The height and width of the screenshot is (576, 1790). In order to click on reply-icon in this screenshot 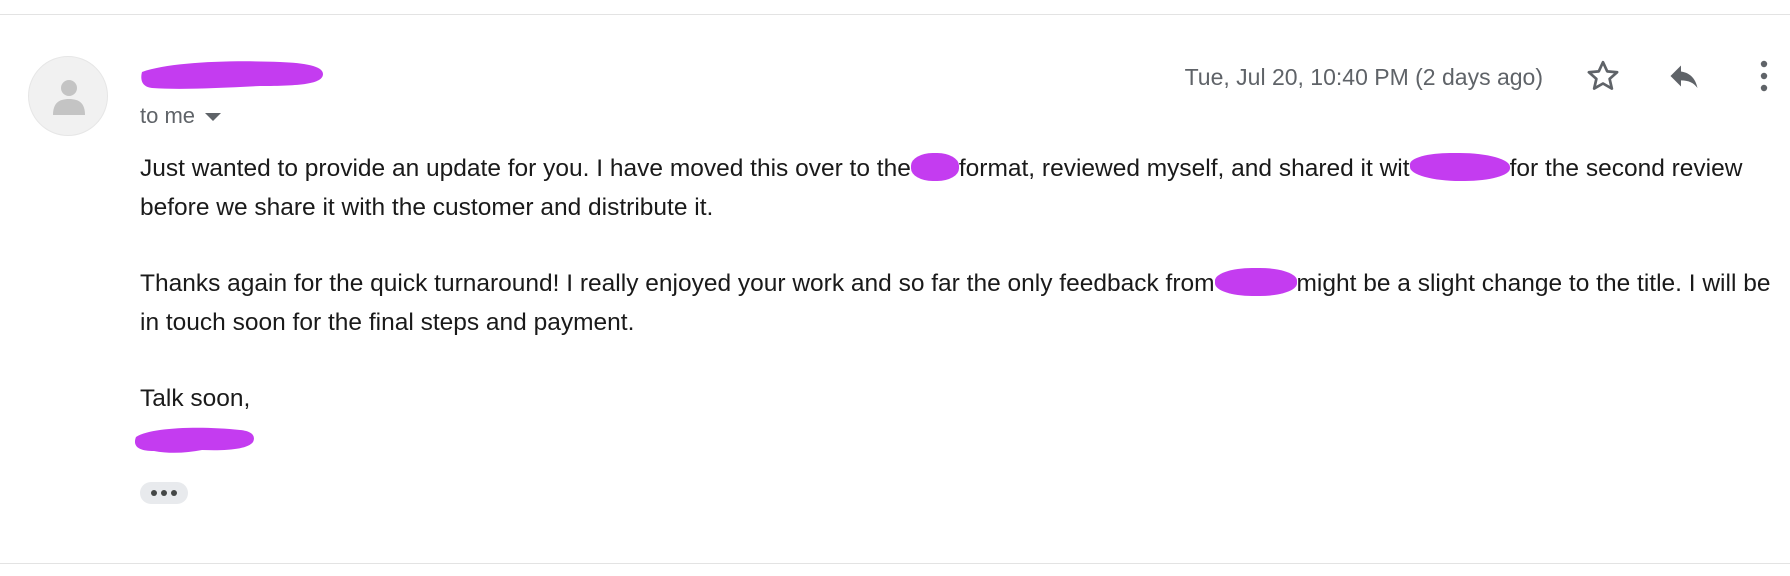, I will do `click(1684, 76)`.